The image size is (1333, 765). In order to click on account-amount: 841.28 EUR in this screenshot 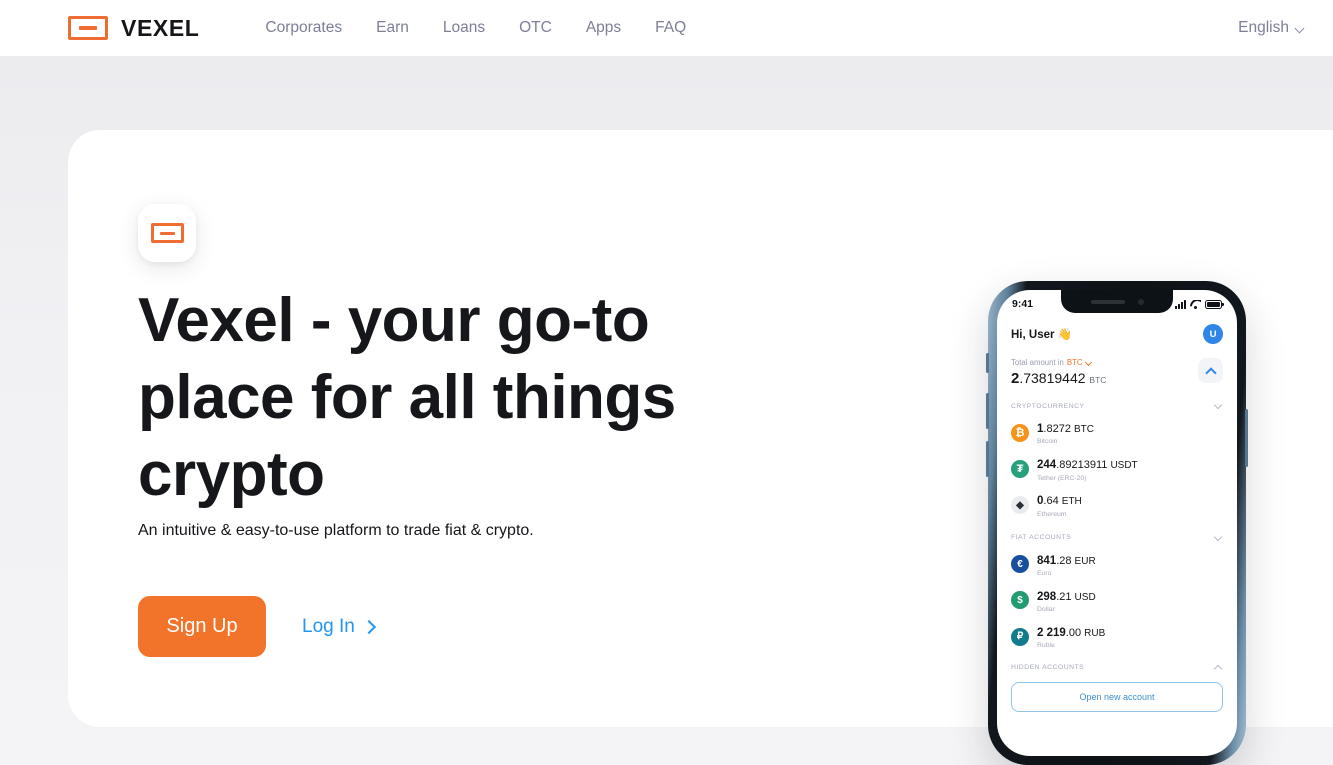, I will do `click(1066, 561)`.